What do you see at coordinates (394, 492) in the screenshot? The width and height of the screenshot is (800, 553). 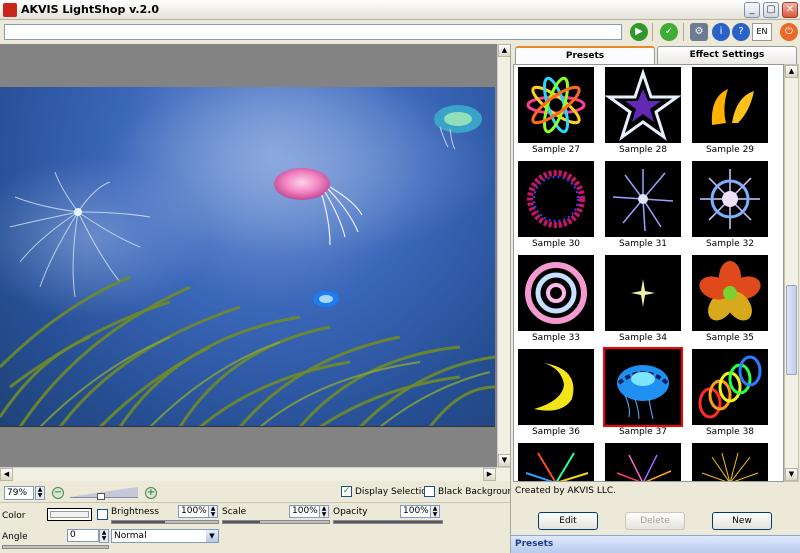 I see `display-selection-label: Display Selection` at bounding box center [394, 492].